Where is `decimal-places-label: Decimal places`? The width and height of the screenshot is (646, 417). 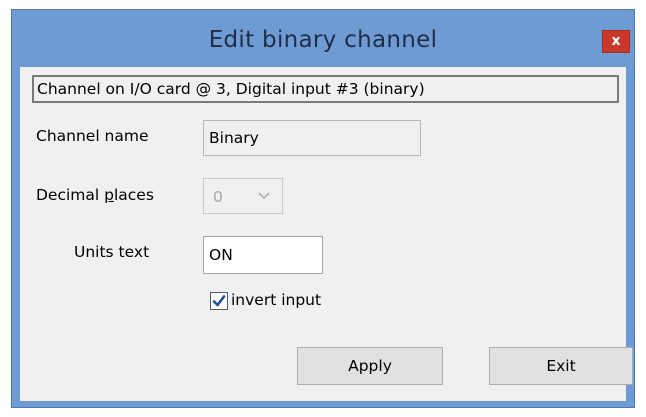
decimal-places-label: Decimal places is located at coordinates (95, 195).